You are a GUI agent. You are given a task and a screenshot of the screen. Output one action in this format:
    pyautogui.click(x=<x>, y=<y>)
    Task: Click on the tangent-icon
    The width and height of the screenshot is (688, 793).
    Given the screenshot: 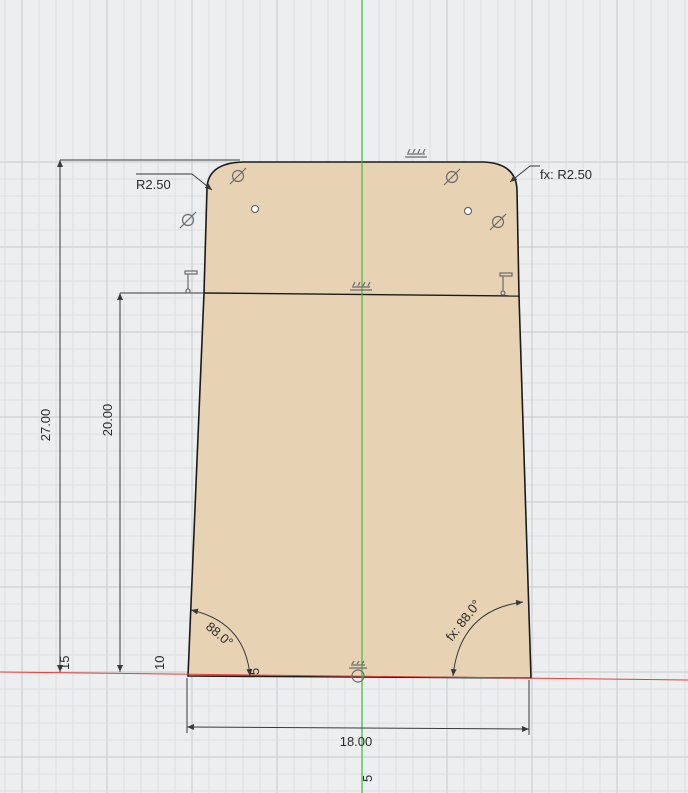 What is the action you would take?
    pyautogui.click(x=188, y=220)
    